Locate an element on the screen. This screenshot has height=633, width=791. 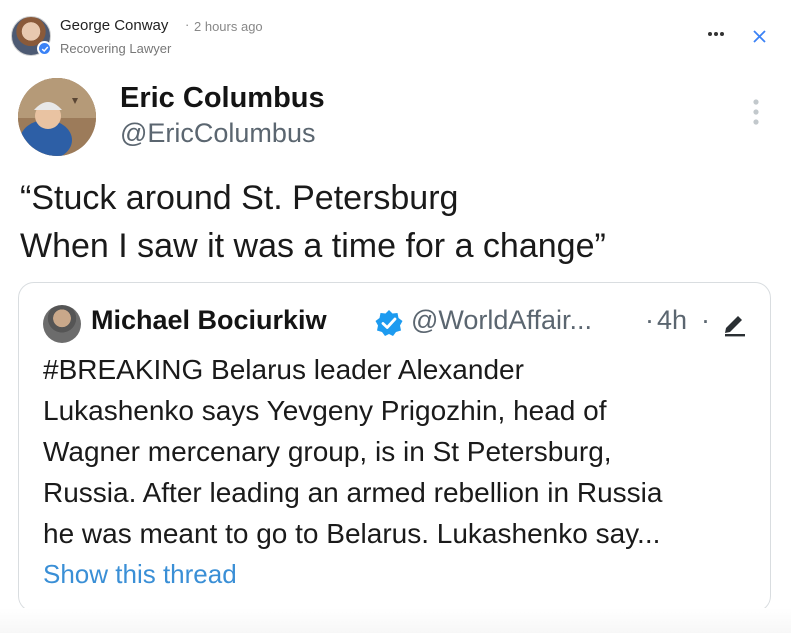
verified-check-icon is located at coordinates (389, 323).